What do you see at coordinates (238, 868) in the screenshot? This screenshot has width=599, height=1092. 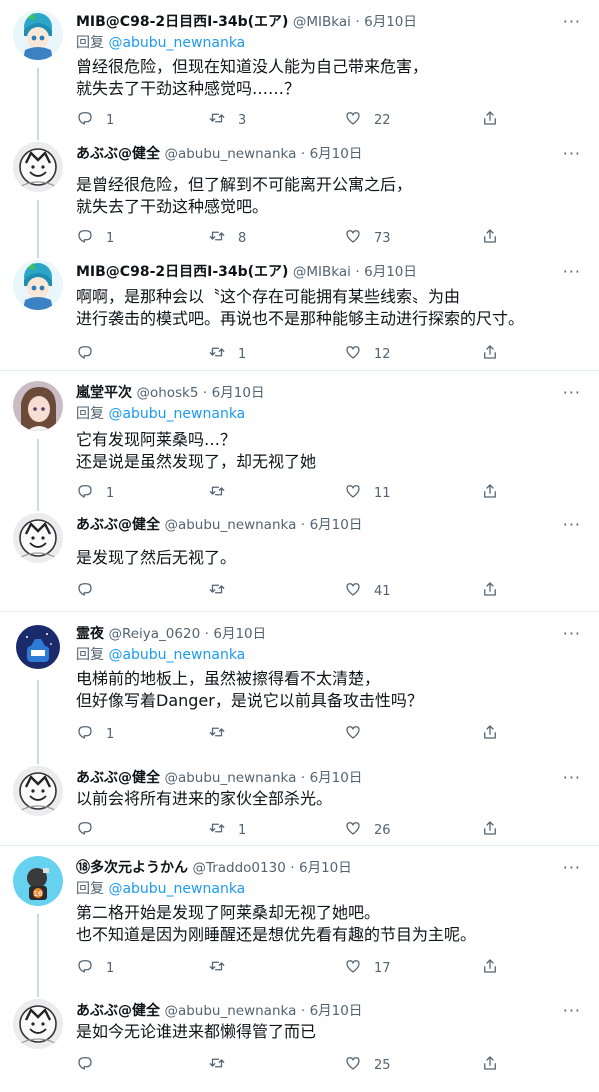 I see `user-handle: @Traddo0130` at bounding box center [238, 868].